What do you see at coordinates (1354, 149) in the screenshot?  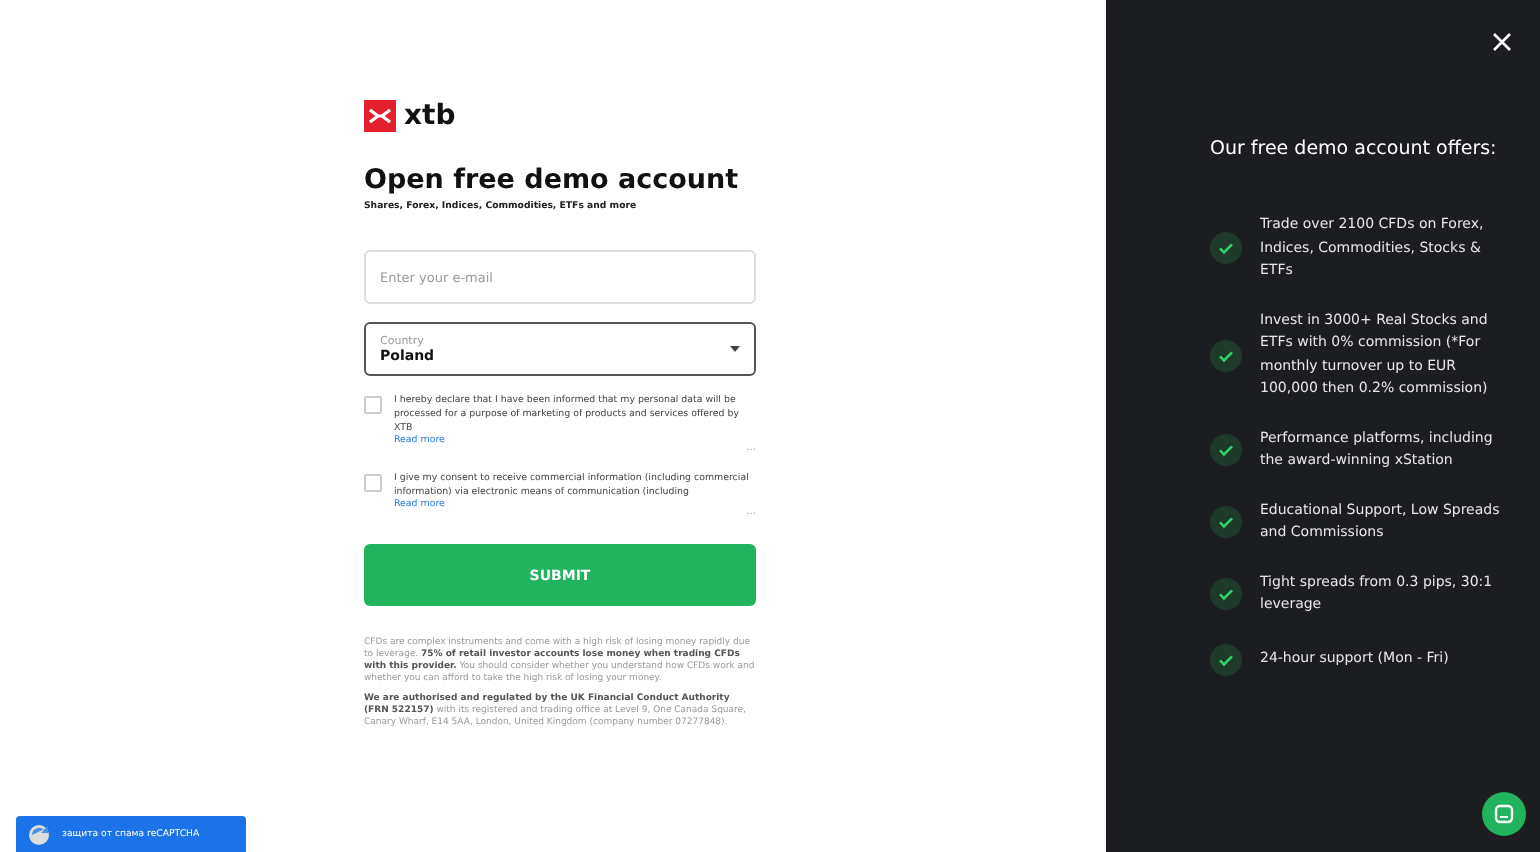 I see `offers-title: Our free demo account offers:` at bounding box center [1354, 149].